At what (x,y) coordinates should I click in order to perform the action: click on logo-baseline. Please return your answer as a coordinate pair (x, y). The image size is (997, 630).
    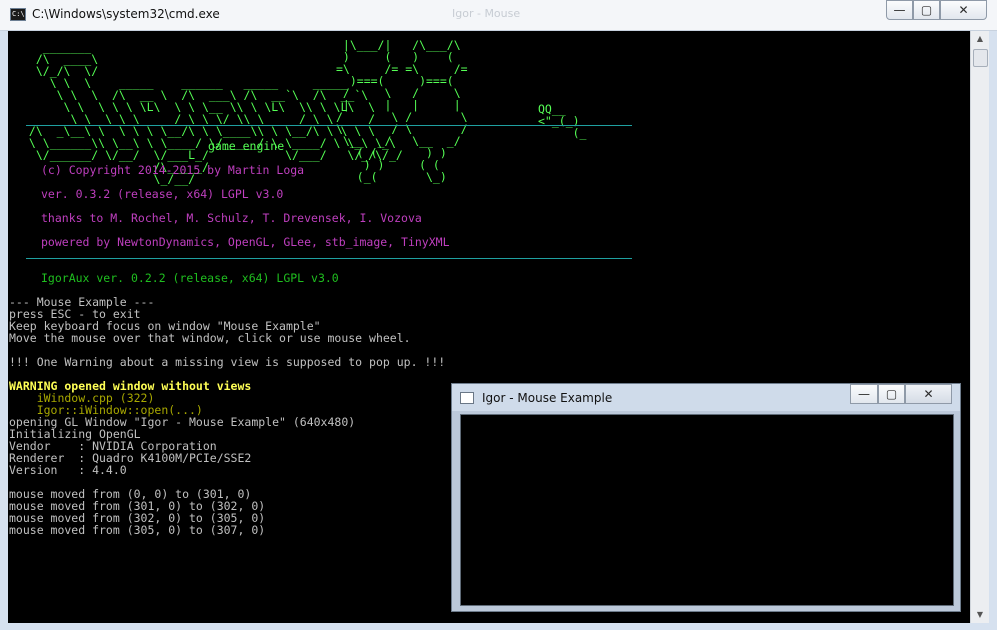
    Looking at the image, I should click on (329, 125).